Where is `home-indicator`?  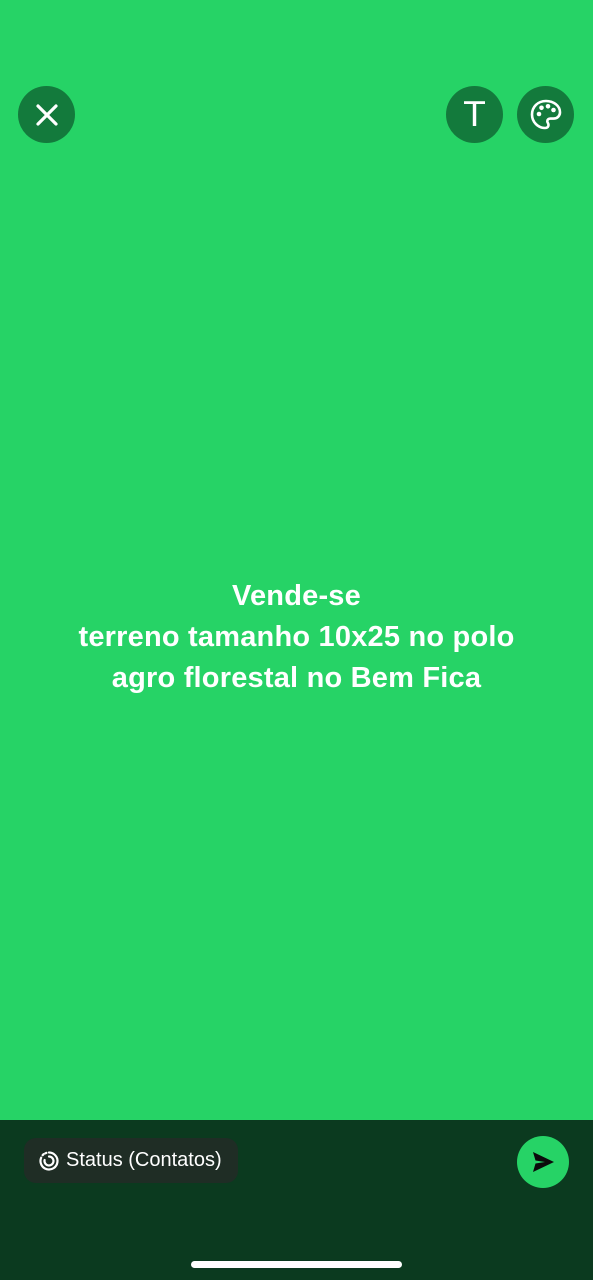 home-indicator is located at coordinates (296, 1264).